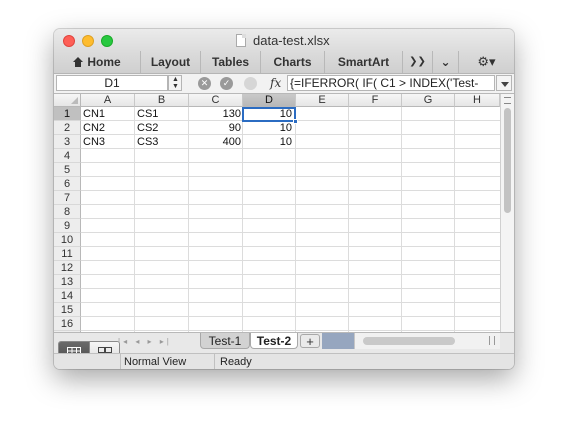  I want to click on toggle-button, so click(250, 83).